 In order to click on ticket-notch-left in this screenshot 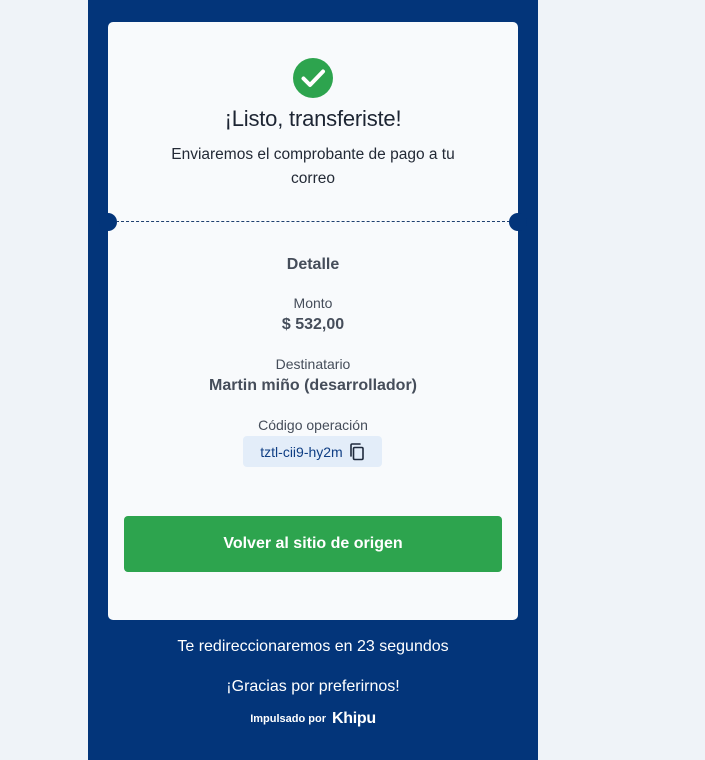, I will do `click(108, 222)`.